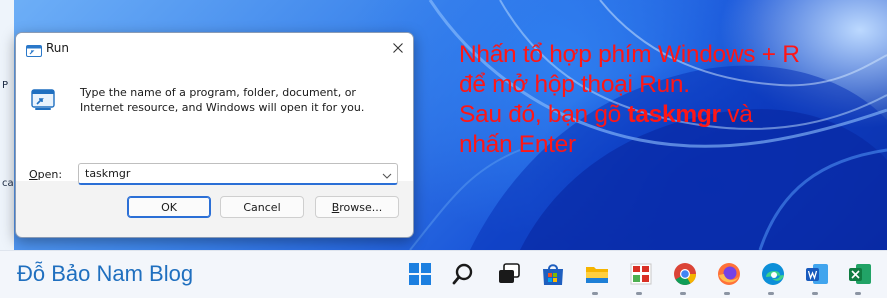 This screenshot has height=298, width=887. I want to click on open-label: Open:, so click(45, 174).